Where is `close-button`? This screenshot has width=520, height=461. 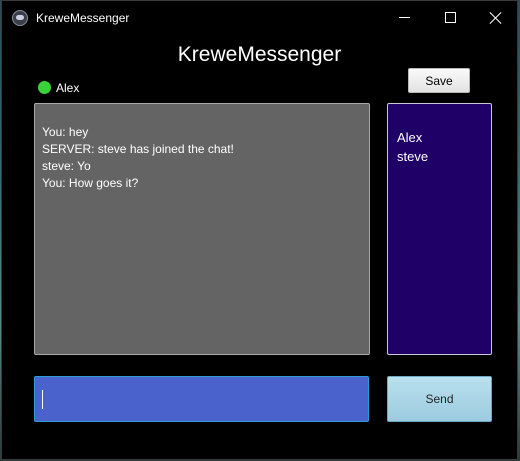
close-button is located at coordinates (496, 17).